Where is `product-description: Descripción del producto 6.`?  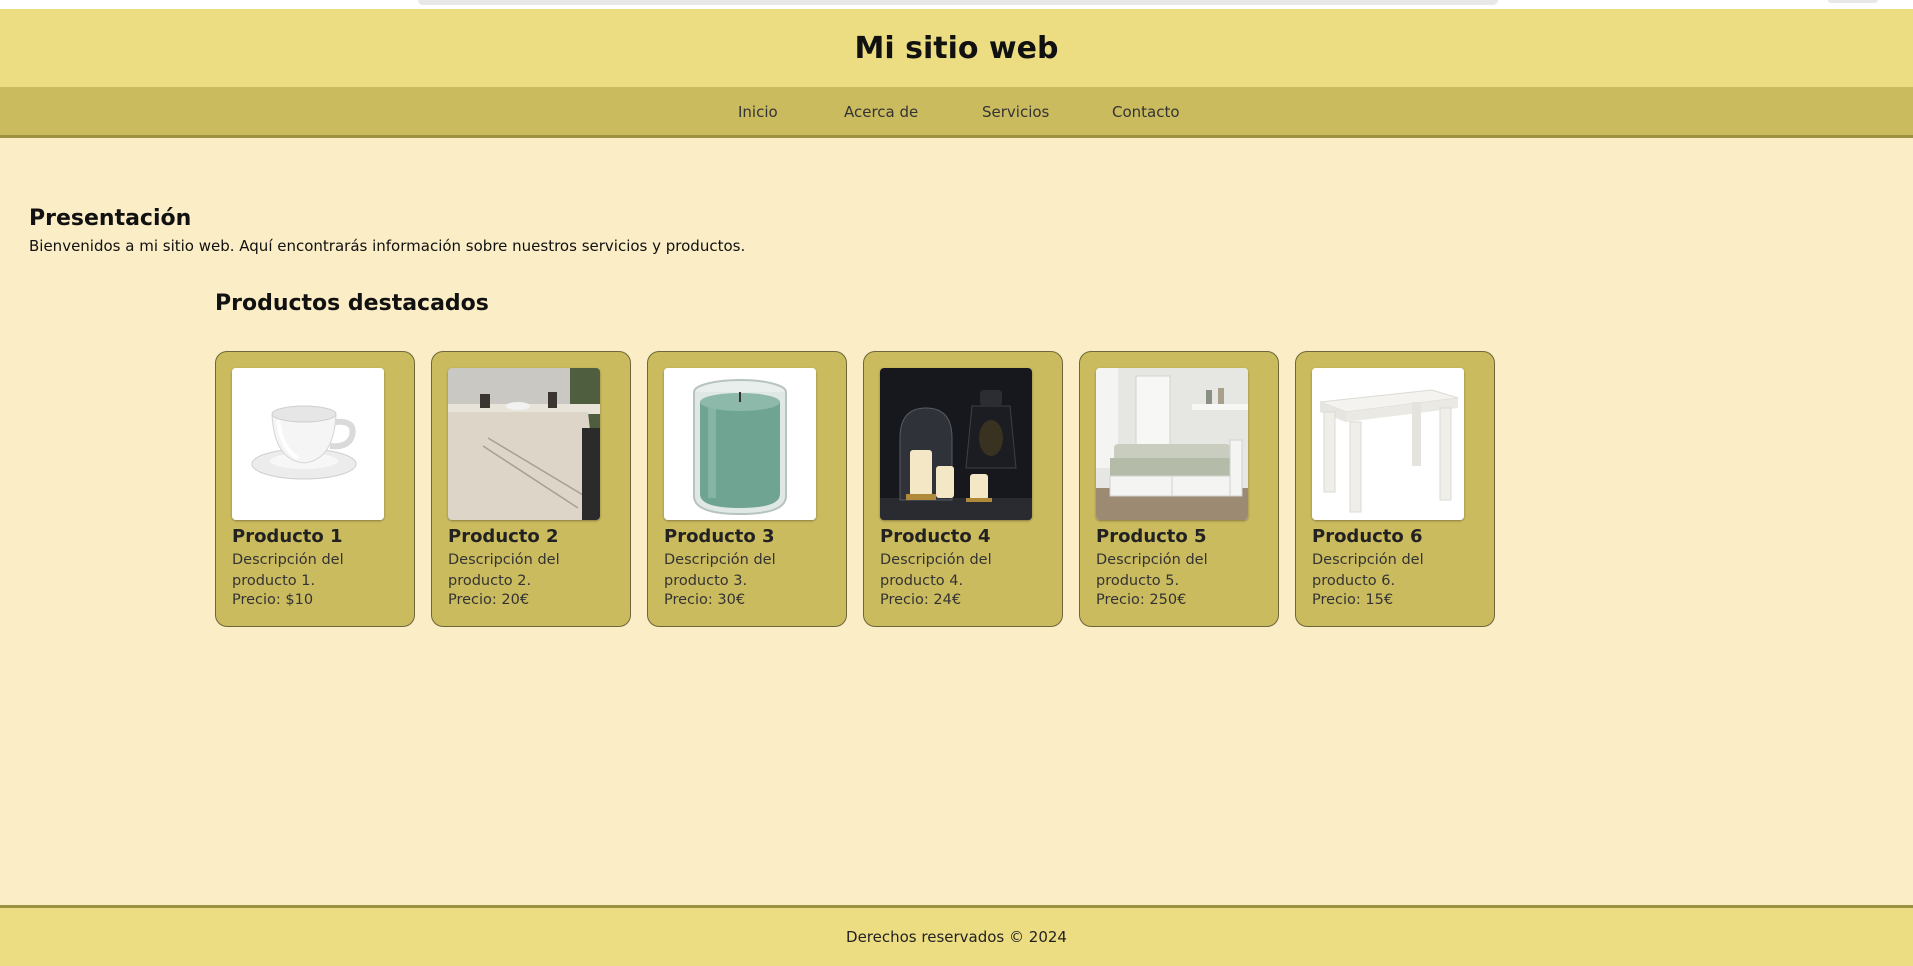
product-description: Descripción del producto 6. is located at coordinates (1368, 570).